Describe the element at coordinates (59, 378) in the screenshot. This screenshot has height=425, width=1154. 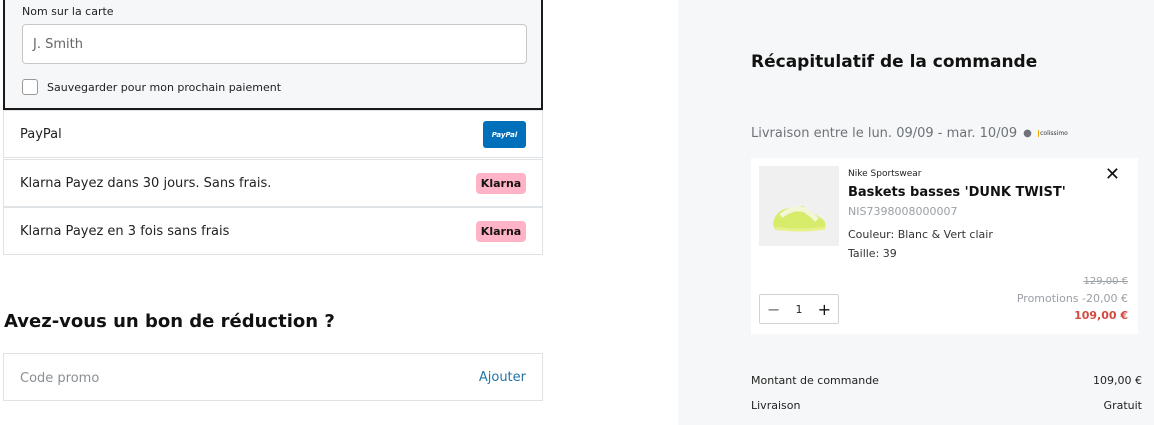
I see `promo-code-input: Code promo` at that location.